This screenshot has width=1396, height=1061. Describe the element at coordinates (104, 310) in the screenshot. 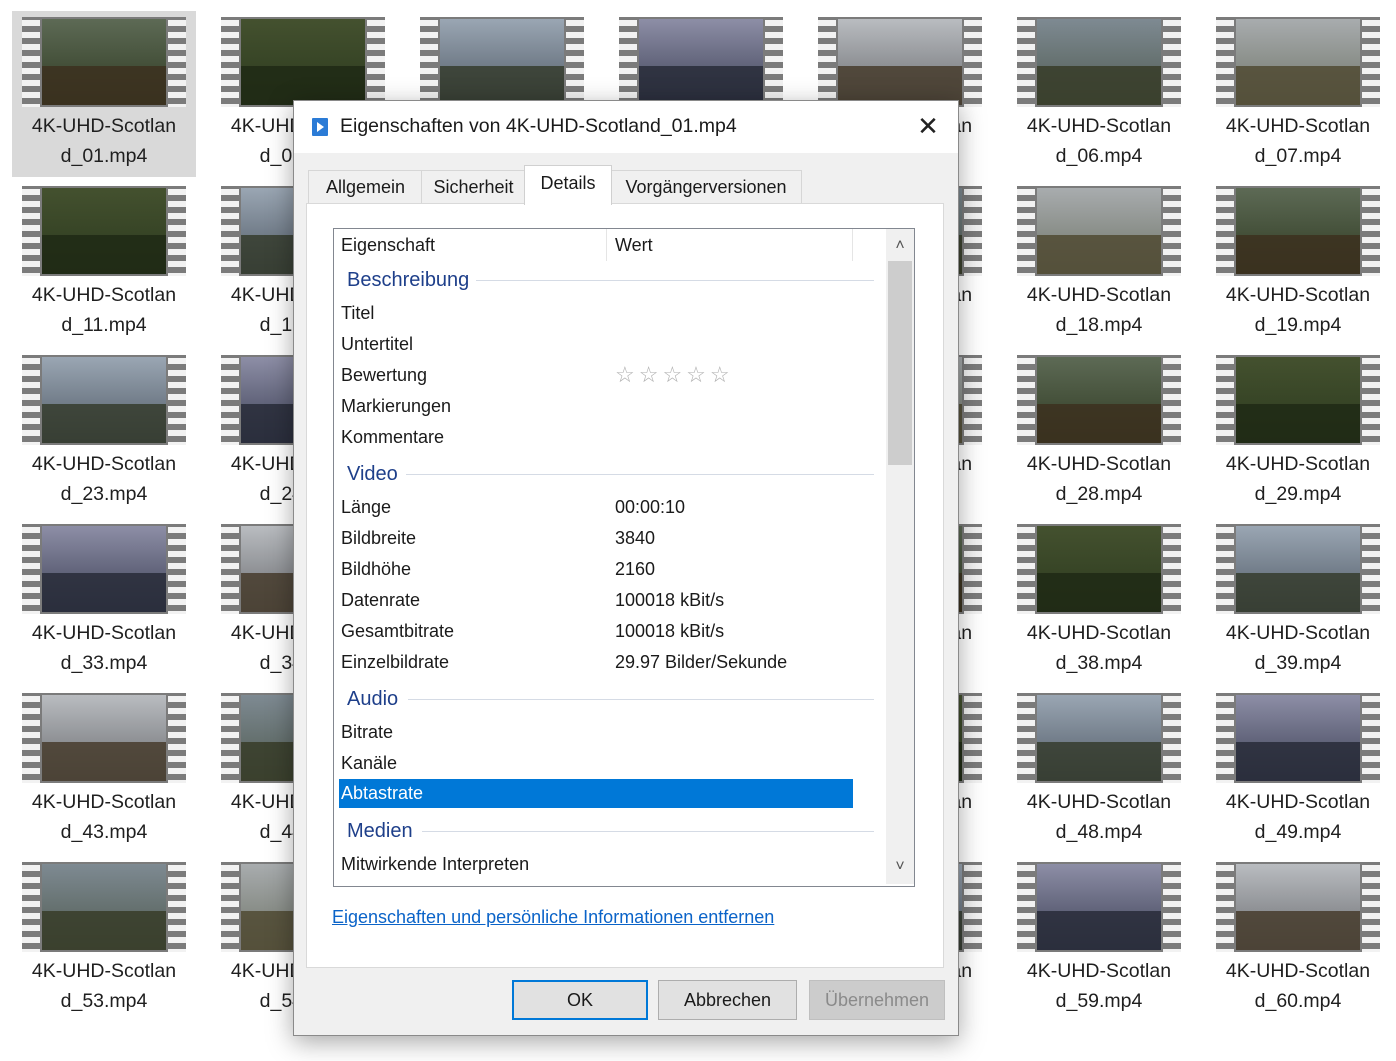

I see `file-name: 4K-UHD-Scotlan d_11.mp4` at that location.